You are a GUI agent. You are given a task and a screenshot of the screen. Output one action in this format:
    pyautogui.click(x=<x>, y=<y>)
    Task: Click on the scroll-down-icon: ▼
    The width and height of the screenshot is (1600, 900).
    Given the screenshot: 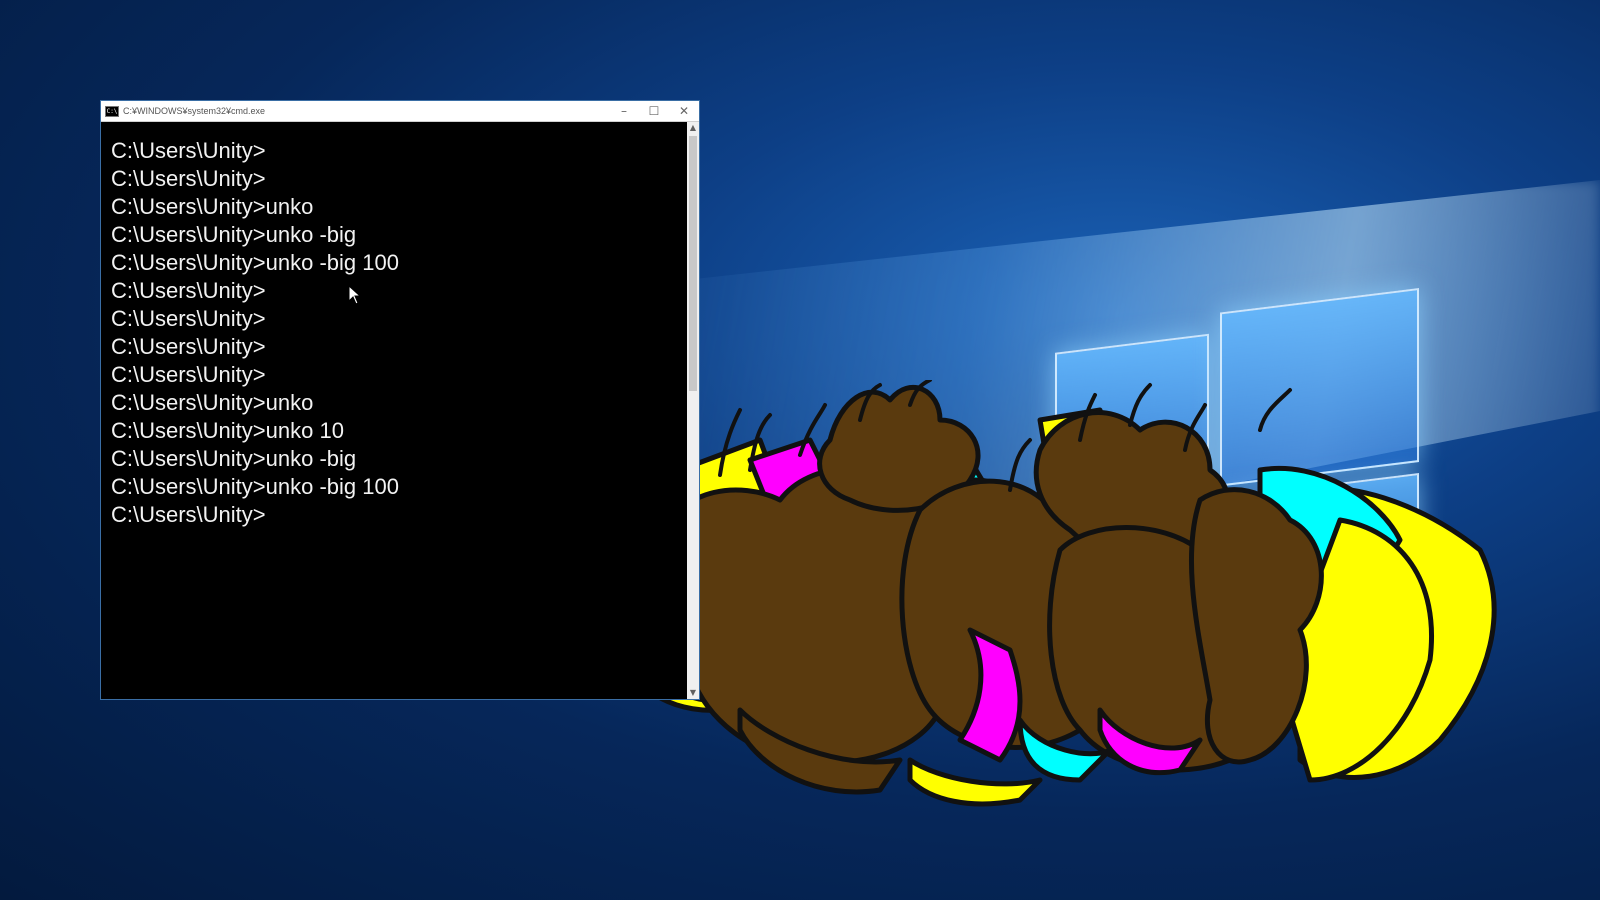 What is the action you would take?
    pyautogui.click(x=693, y=693)
    